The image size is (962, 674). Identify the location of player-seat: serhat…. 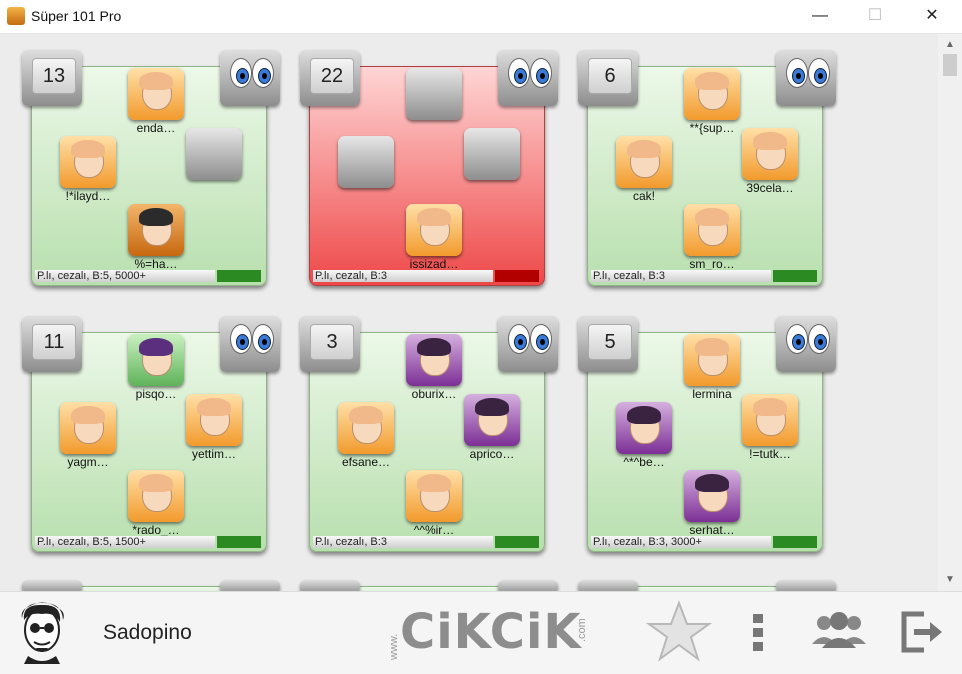
(712, 503).